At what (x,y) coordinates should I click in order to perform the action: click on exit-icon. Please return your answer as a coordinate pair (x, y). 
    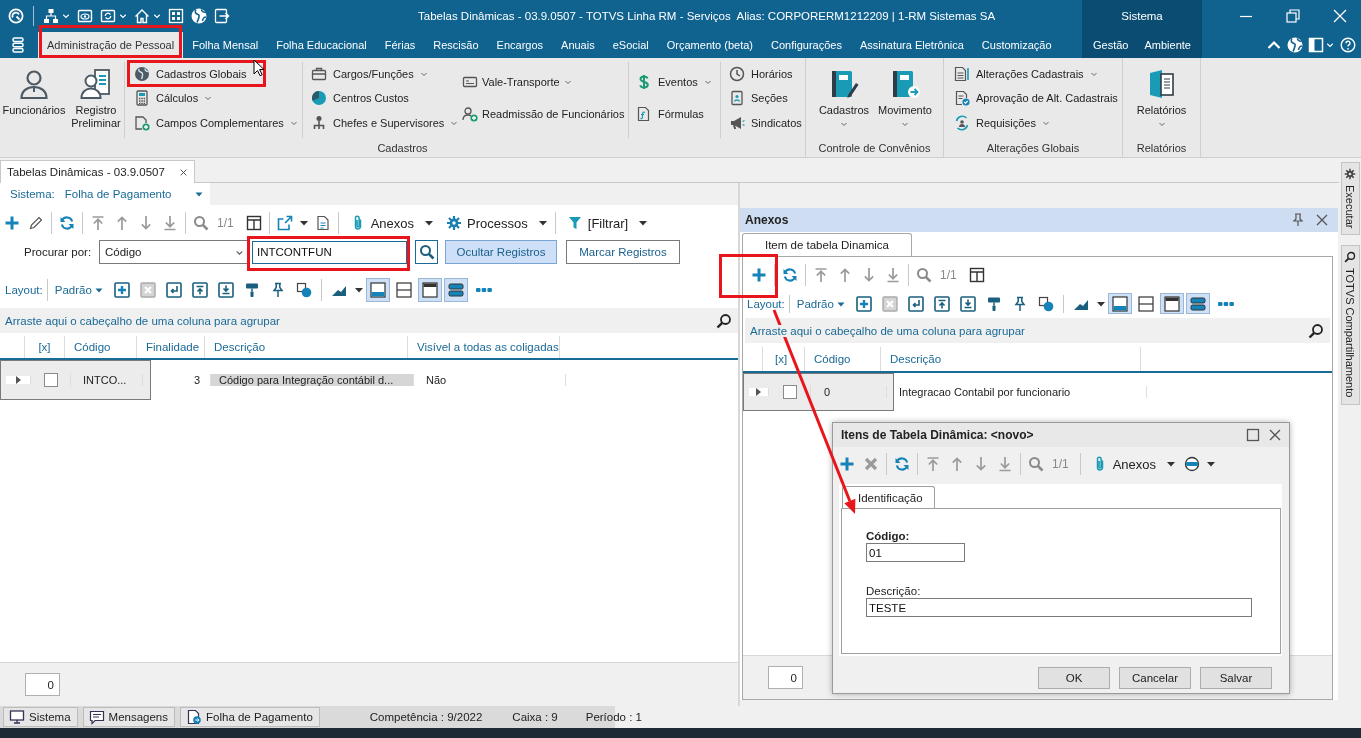
    Looking at the image, I should click on (222, 16).